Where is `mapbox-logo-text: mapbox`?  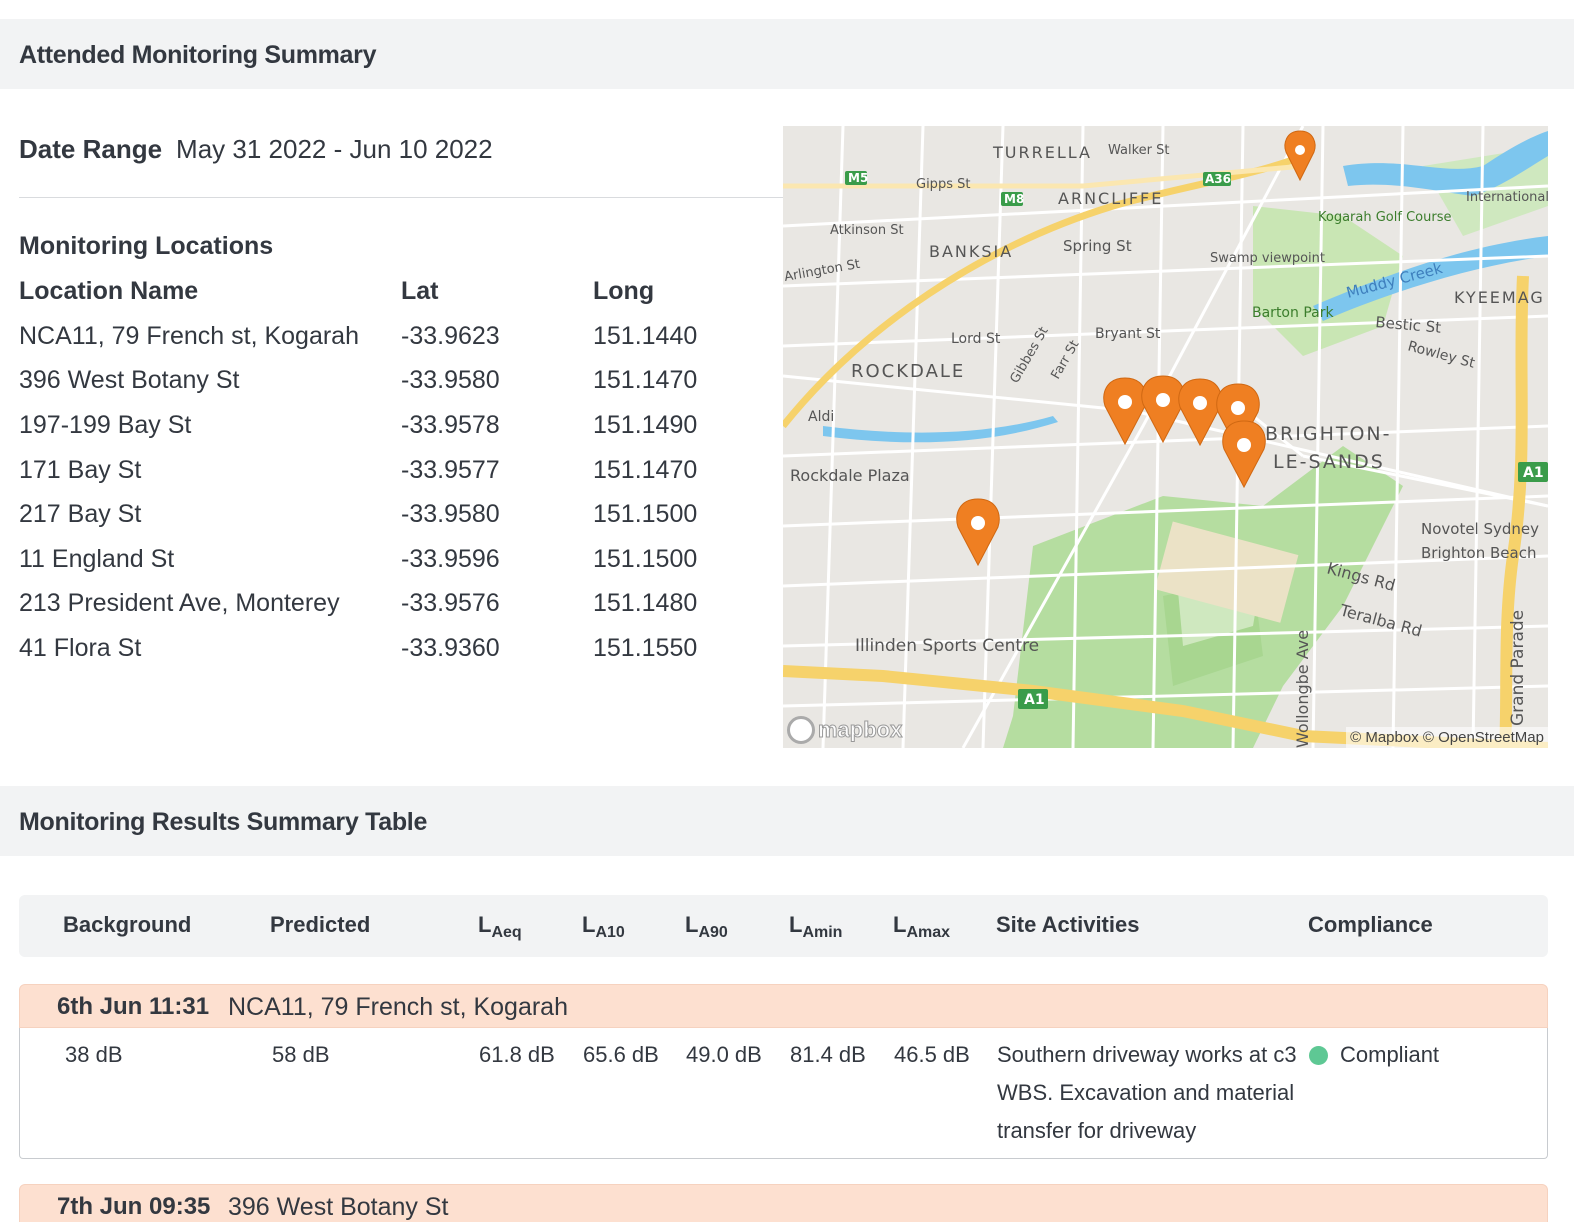 mapbox-logo-text: mapbox is located at coordinates (860, 730).